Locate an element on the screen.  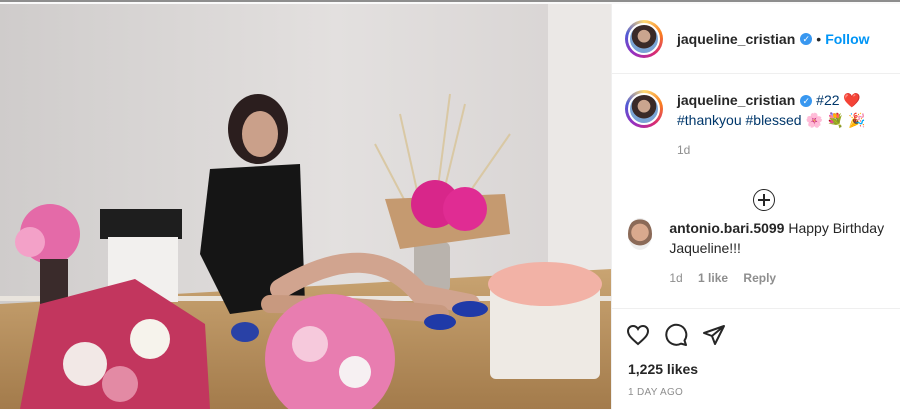
caption-time: 1d is located at coordinates (771, 150).